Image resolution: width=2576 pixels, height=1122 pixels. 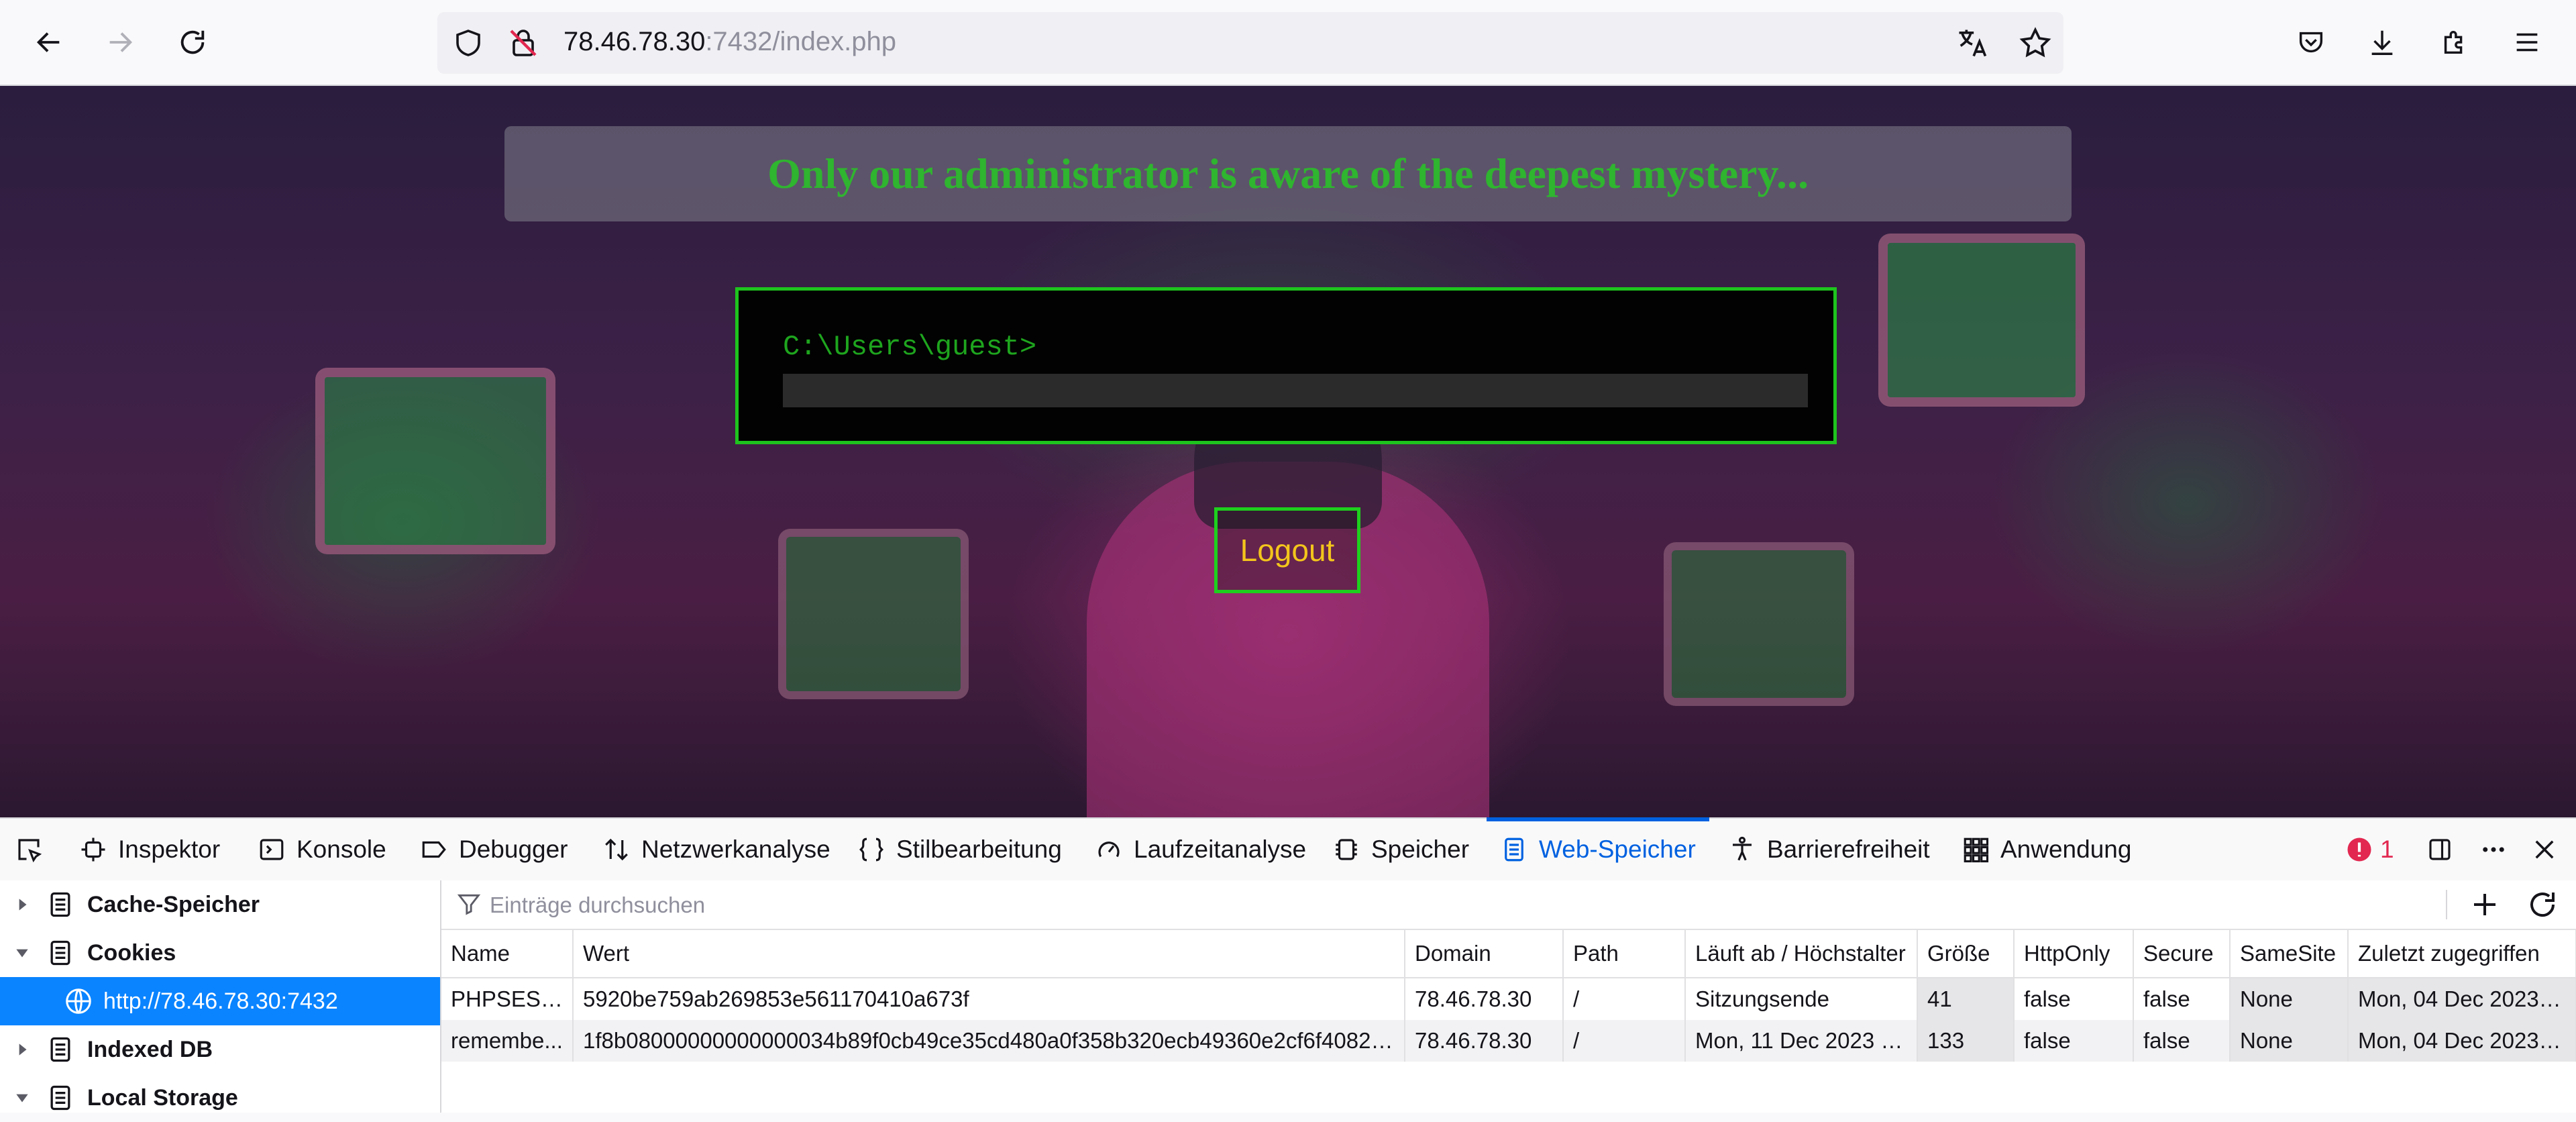 What do you see at coordinates (48, 42) in the screenshot?
I see `back-button` at bounding box center [48, 42].